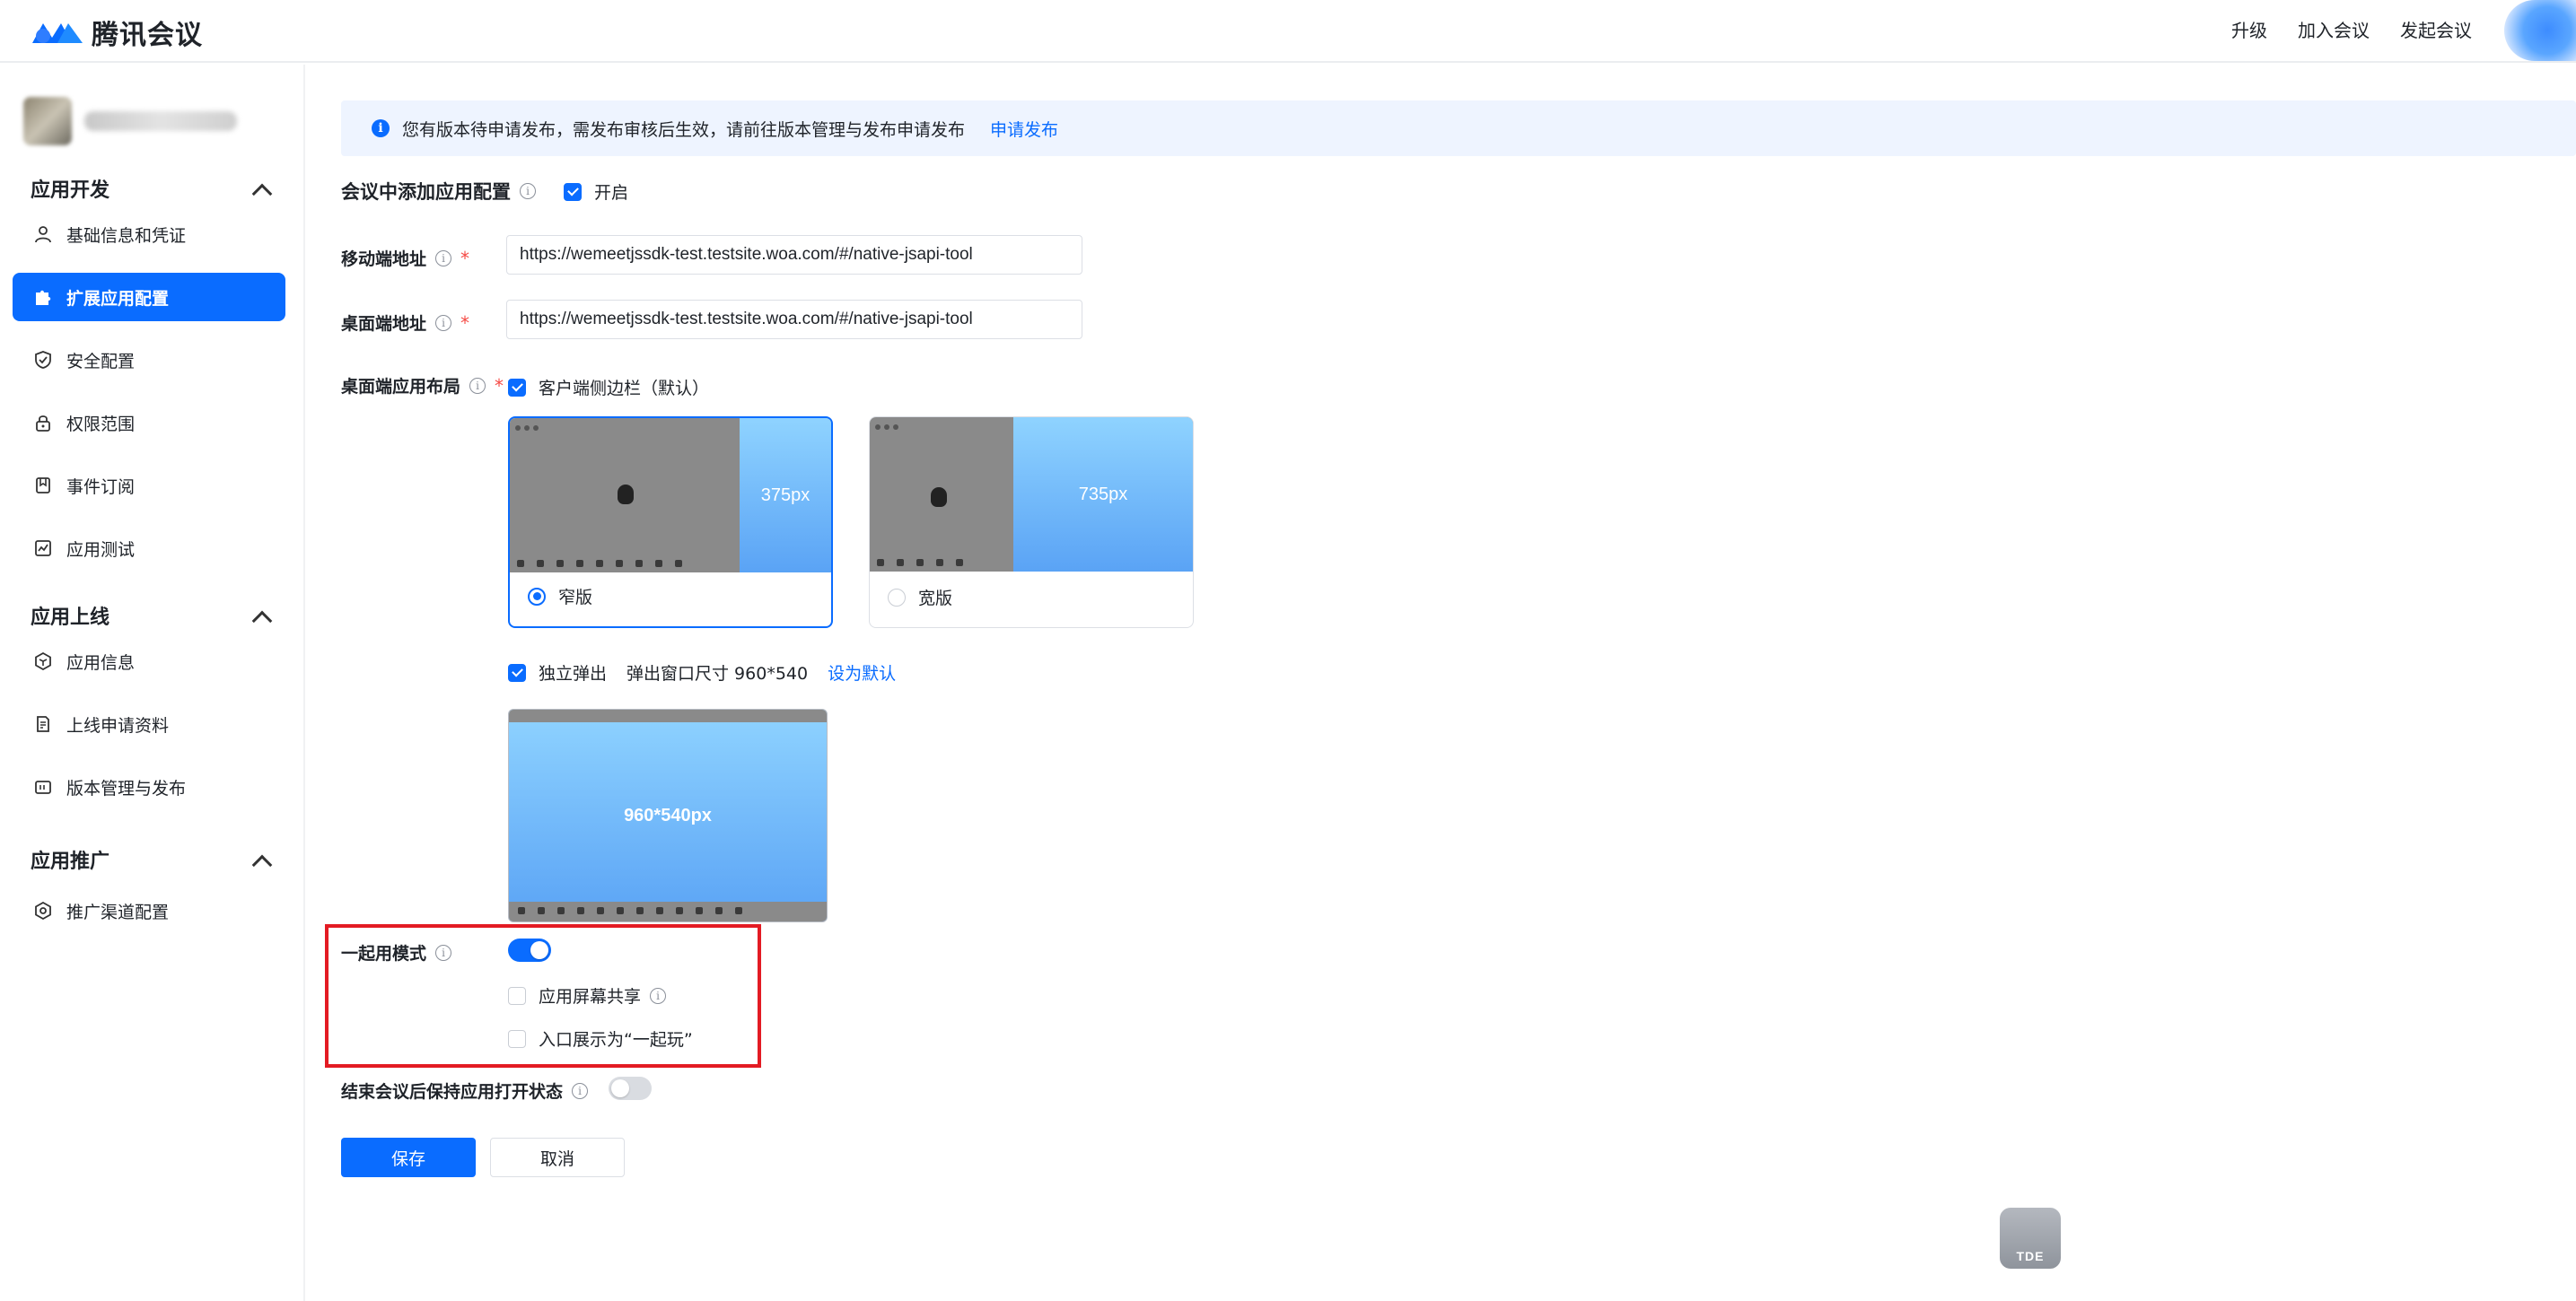 This screenshot has height=1301, width=2576. Describe the element at coordinates (160, 121) in the screenshot. I see `app-name-blurred` at that location.